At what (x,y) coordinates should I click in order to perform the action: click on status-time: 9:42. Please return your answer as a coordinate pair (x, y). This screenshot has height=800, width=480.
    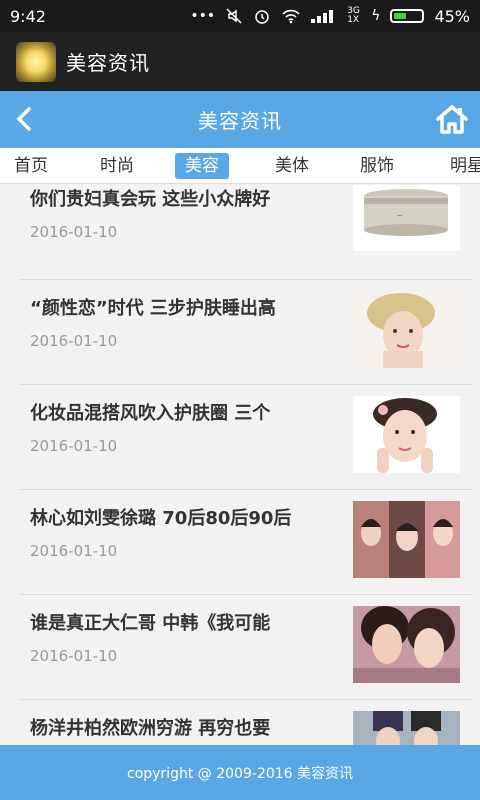
    Looking at the image, I should click on (28, 16).